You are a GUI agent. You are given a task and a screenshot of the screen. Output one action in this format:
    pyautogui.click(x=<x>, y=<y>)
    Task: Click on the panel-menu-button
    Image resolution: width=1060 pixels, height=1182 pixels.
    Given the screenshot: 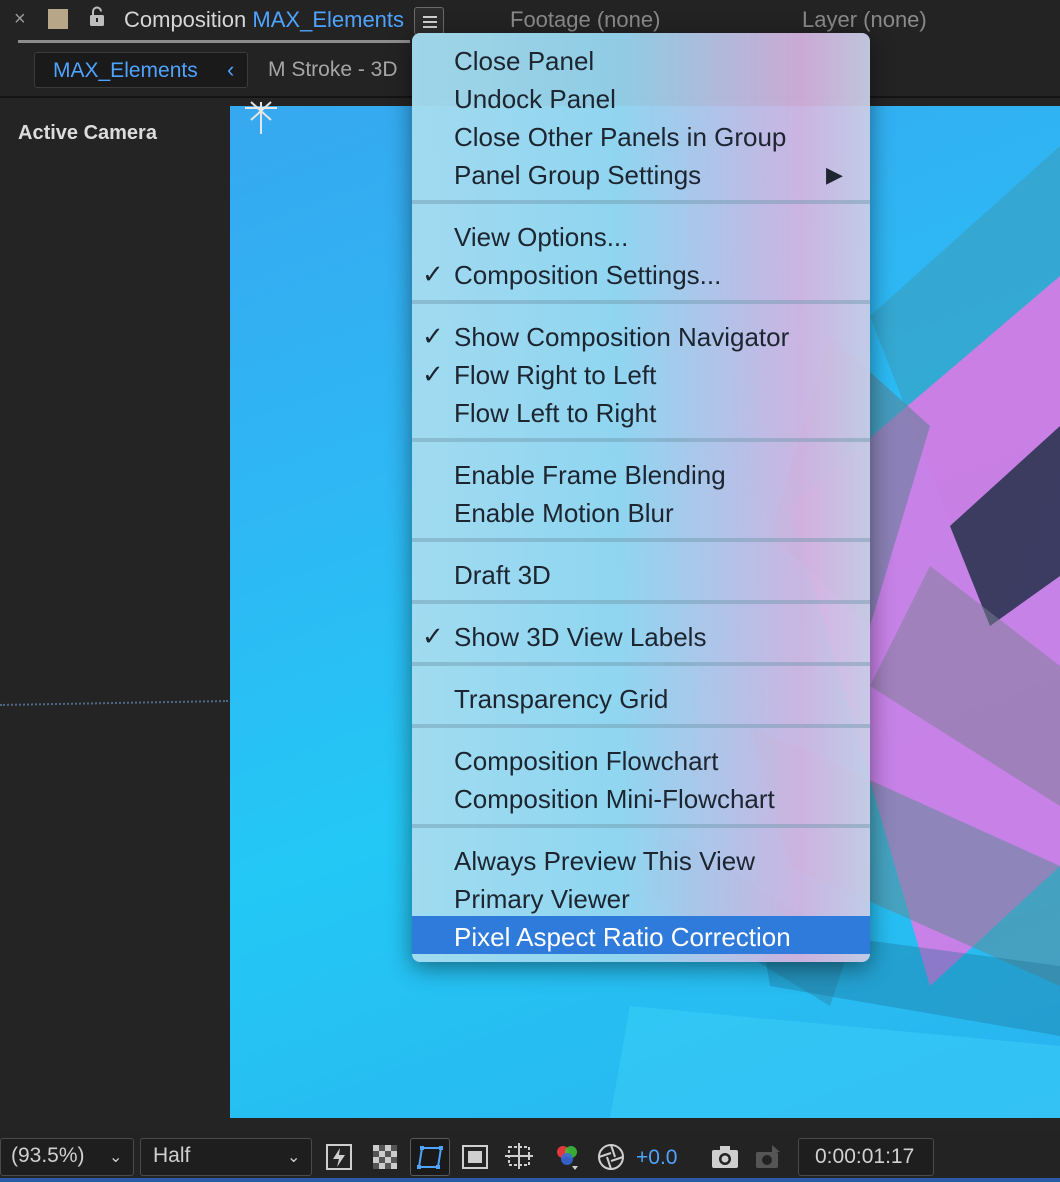 What is the action you would take?
    pyautogui.click(x=429, y=21)
    